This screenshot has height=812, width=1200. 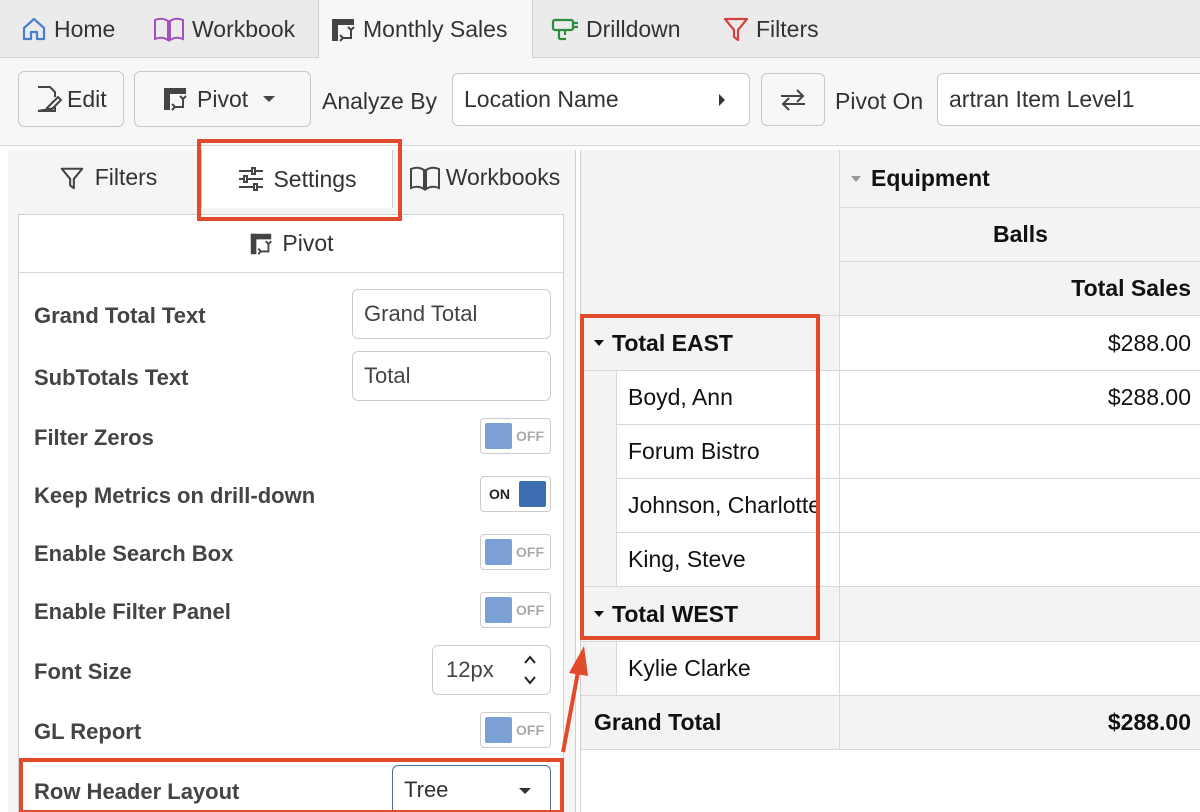 What do you see at coordinates (71, 99) in the screenshot?
I see `edit-button: Edit` at bounding box center [71, 99].